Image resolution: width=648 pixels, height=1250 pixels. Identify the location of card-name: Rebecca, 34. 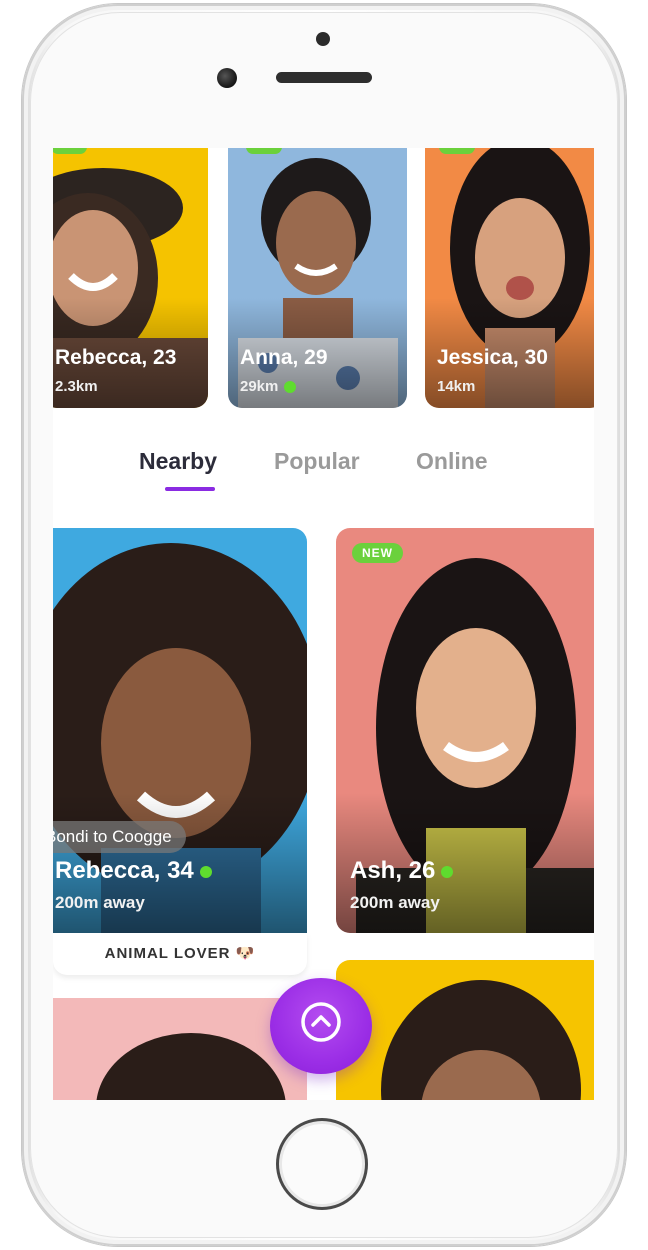
(133, 871).